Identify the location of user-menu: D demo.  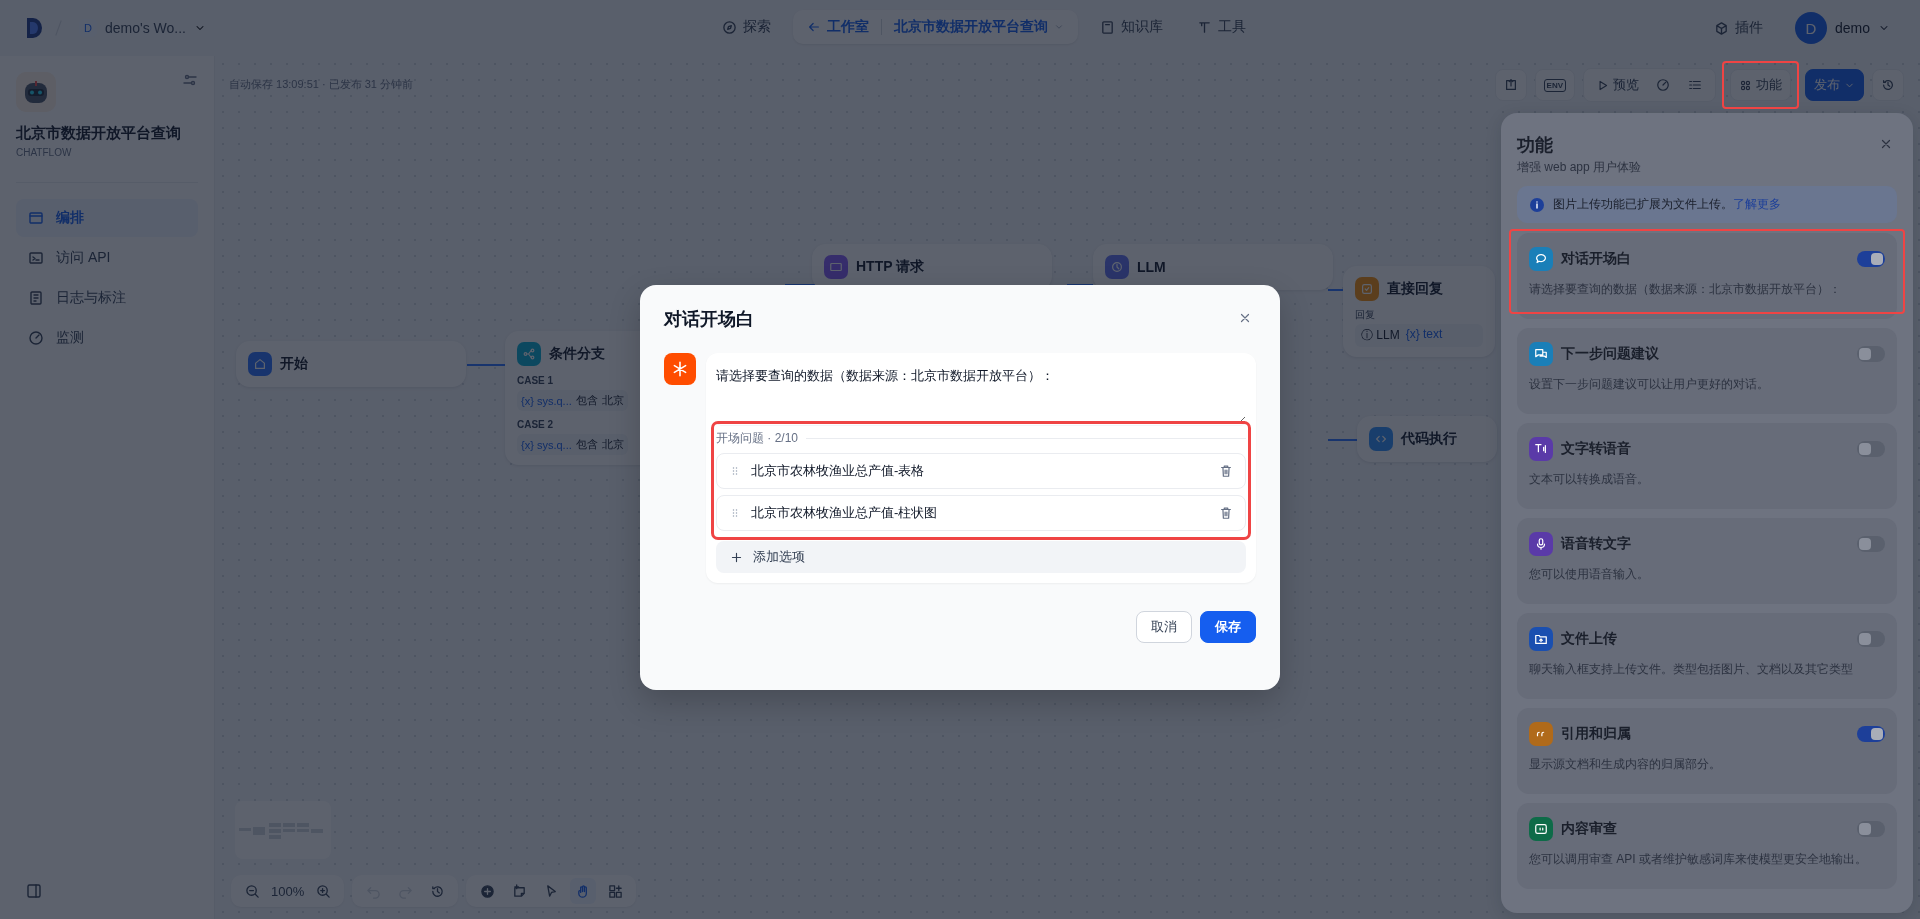
(1842, 28).